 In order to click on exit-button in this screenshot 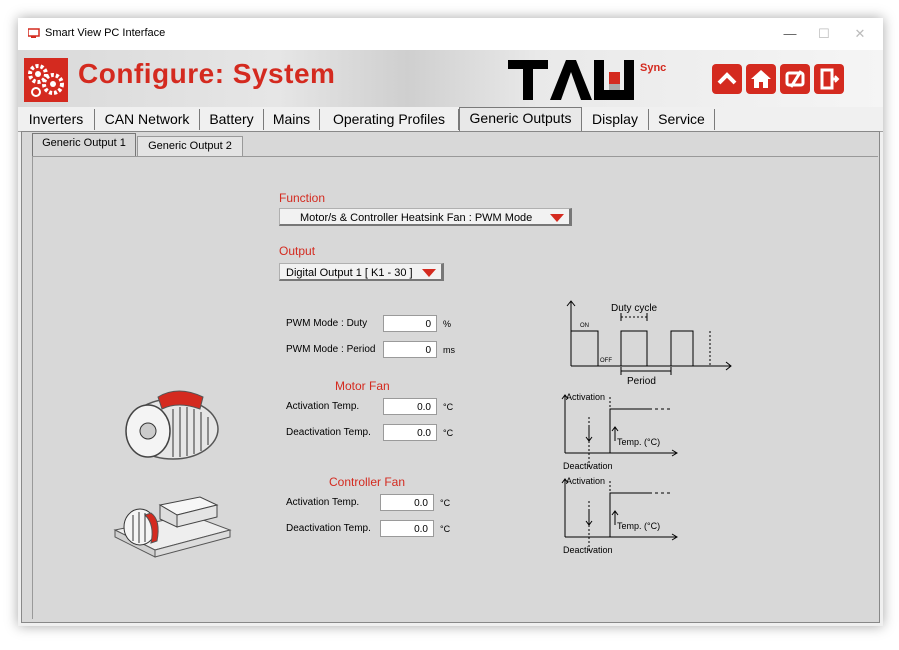, I will do `click(829, 79)`.